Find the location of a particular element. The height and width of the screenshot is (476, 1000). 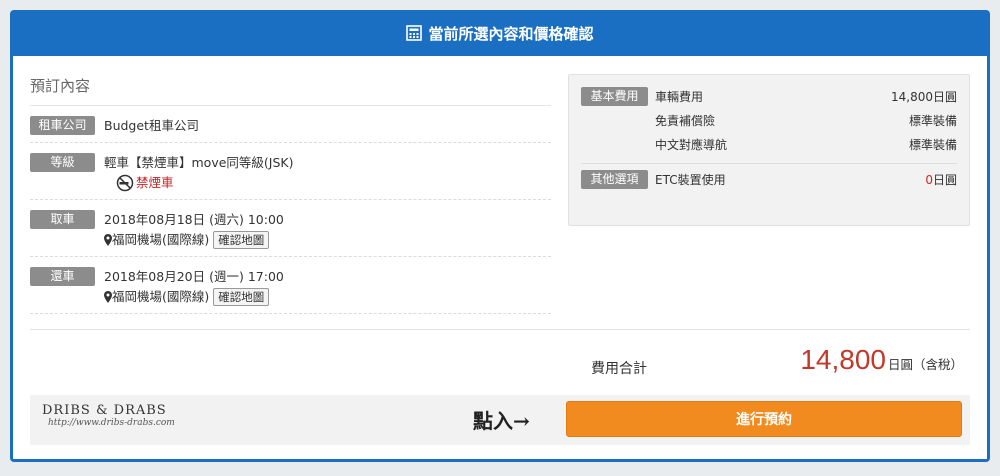

etc-fee-number: 0 is located at coordinates (929, 180).